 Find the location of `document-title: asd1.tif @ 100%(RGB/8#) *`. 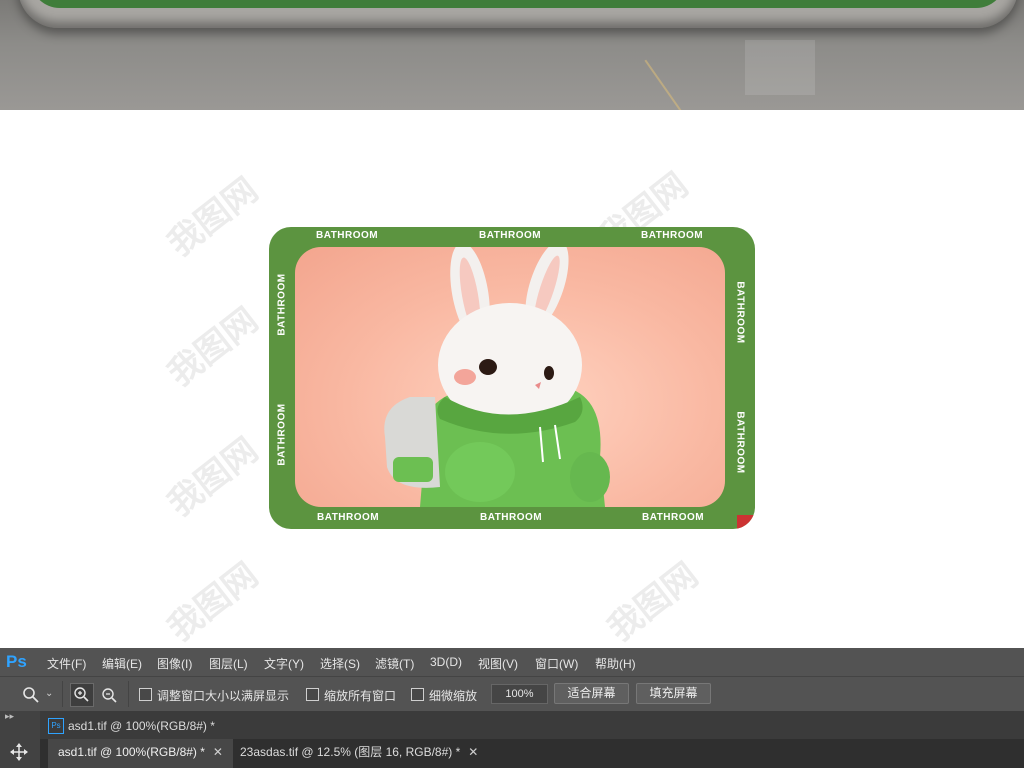

document-title: asd1.tif @ 100%(RGB/8#) * is located at coordinates (141, 726).